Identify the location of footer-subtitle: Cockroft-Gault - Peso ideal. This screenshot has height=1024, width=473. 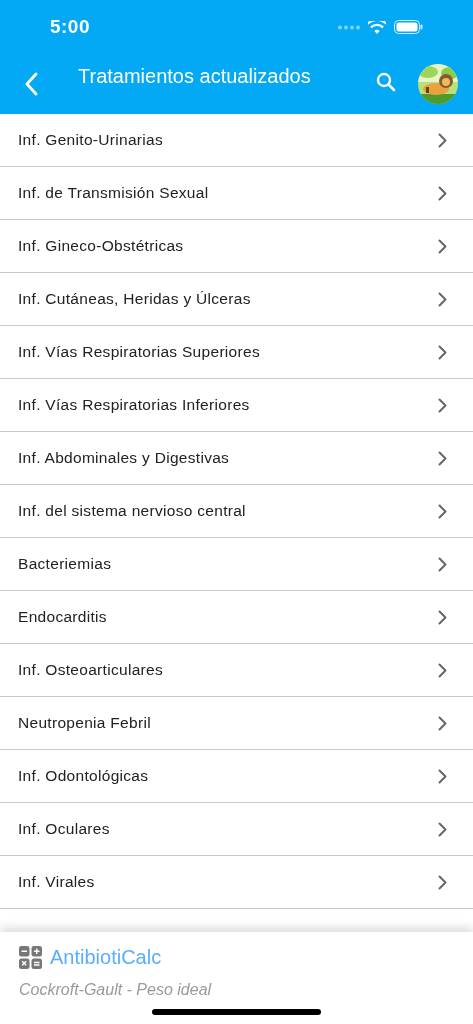
(115, 989).